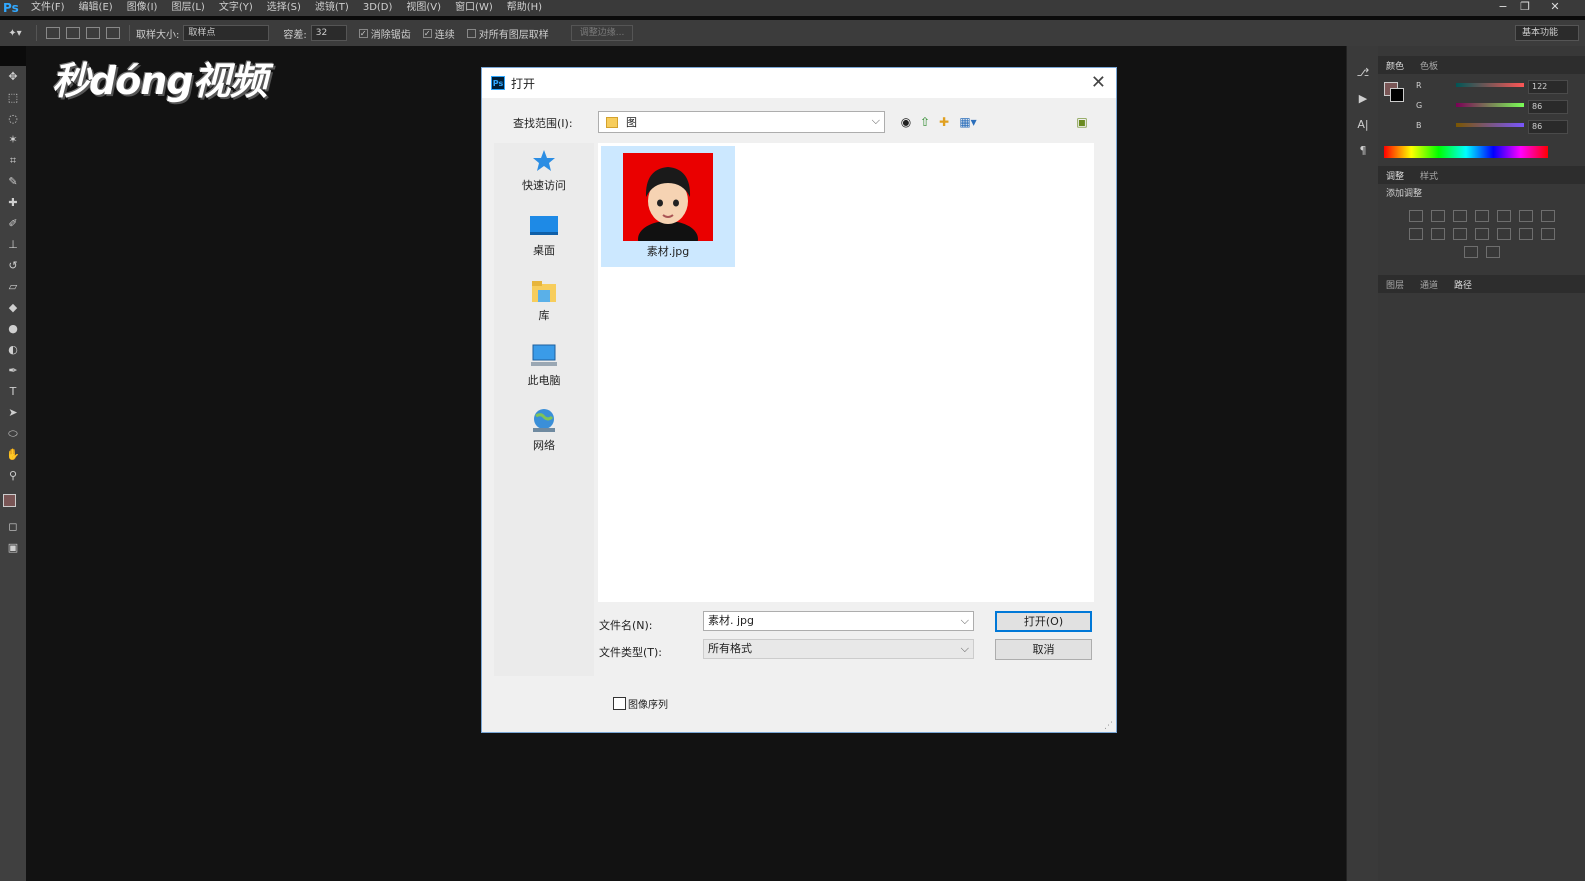 The height and width of the screenshot is (881, 1585). Describe the element at coordinates (13, 391) in the screenshot. I see `type-tool-icon: T` at that location.